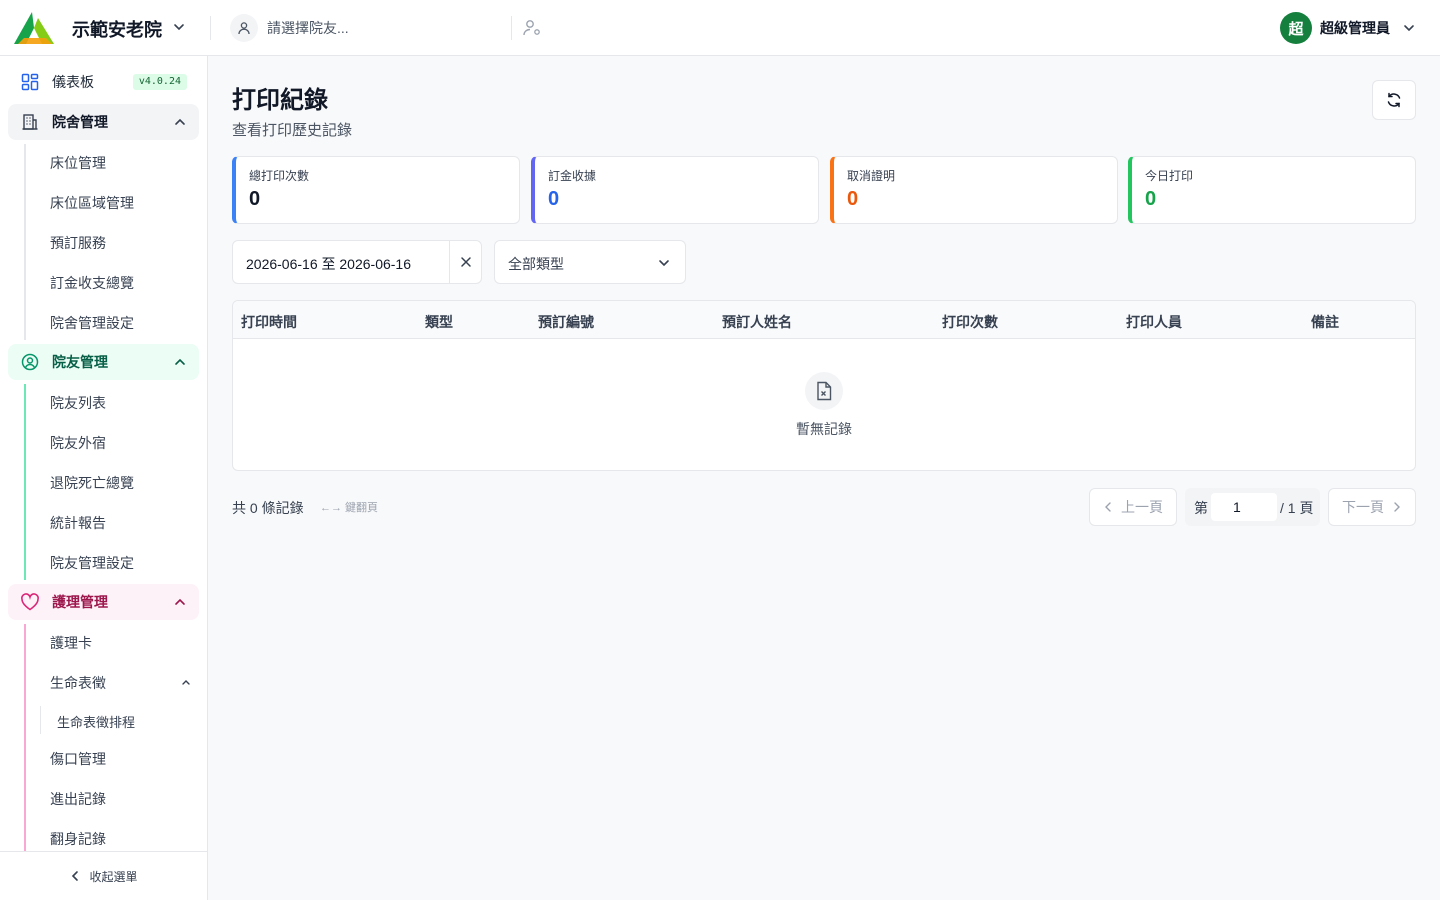 This screenshot has width=1440, height=900. Describe the element at coordinates (78, 443) in the screenshot. I see `sidebar-item-resident-leave: 院友外宿` at that location.